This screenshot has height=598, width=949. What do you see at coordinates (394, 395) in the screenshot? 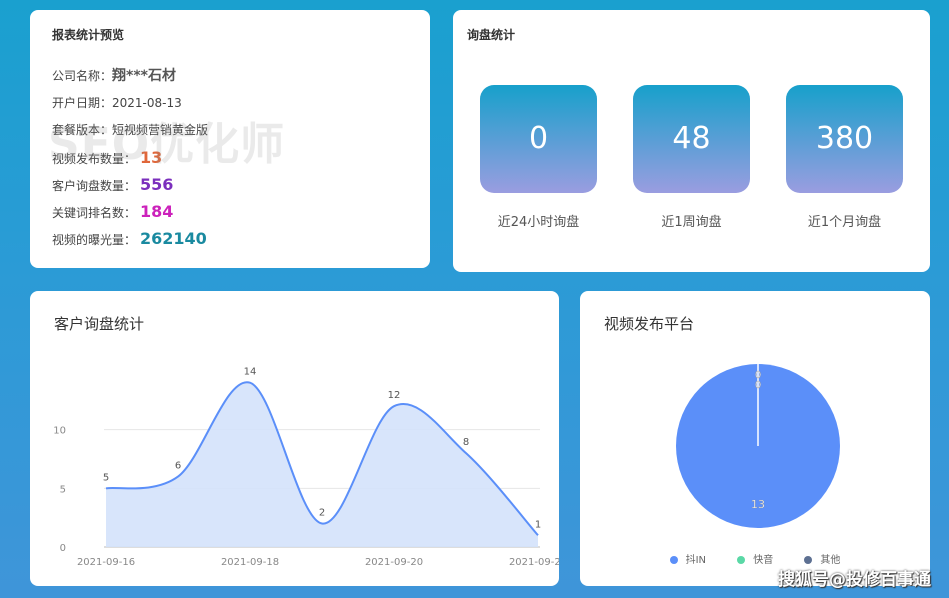
I see `data-label: 12` at bounding box center [394, 395].